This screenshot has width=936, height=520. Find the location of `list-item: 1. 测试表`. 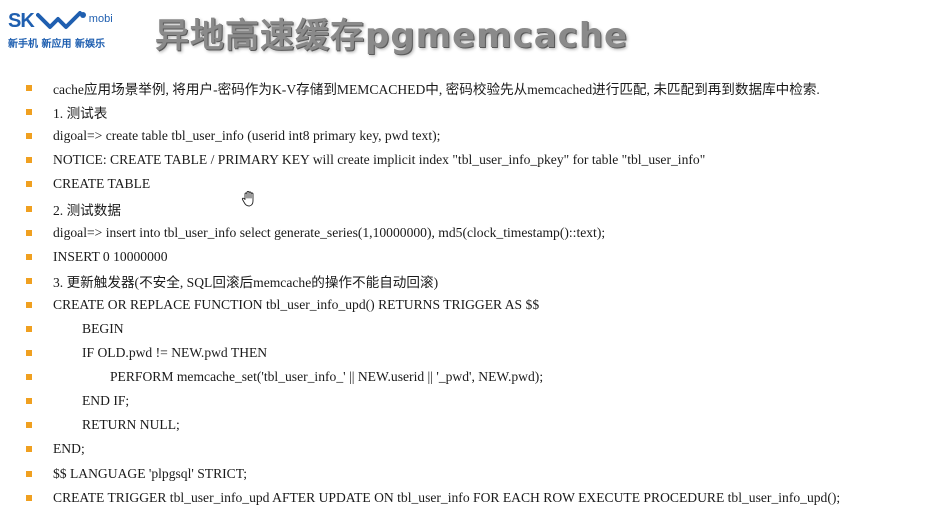

list-item: 1. 测试表 is located at coordinates (433, 112).